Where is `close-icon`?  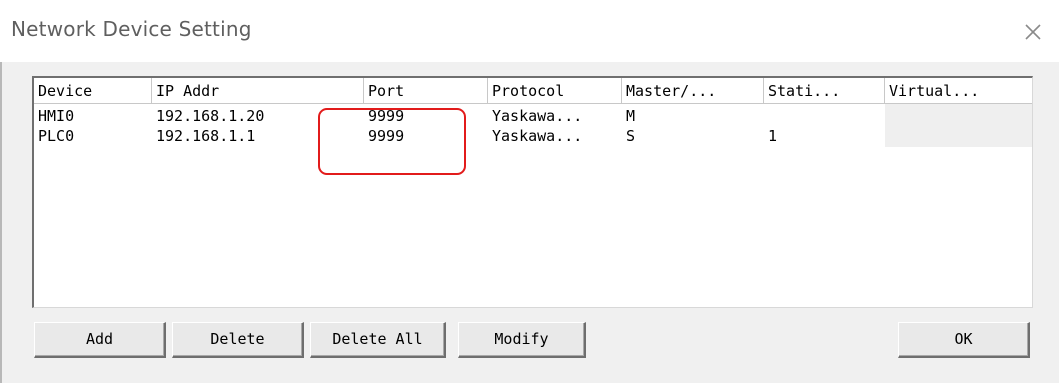
close-icon is located at coordinates (1033, 32).